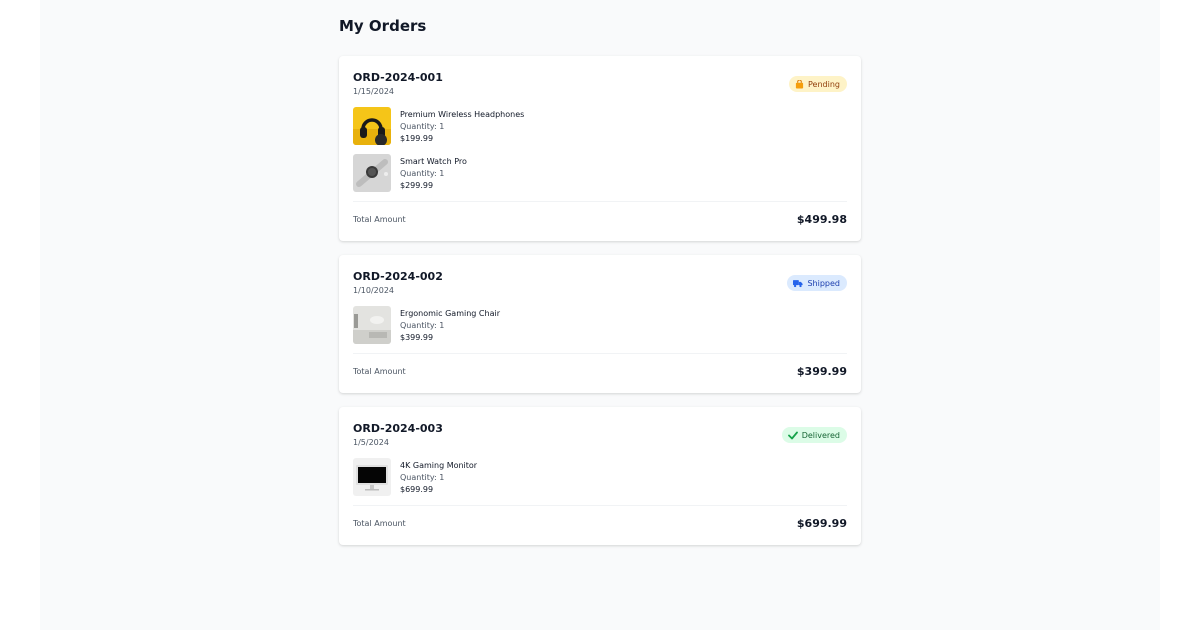 The height and width of the screenshot is (630, 1200). Describe the element at coordinates (600, 85) in the screenshot. I see `order-header: ORD-2024-001 1/15/2024 Pending` at that location.